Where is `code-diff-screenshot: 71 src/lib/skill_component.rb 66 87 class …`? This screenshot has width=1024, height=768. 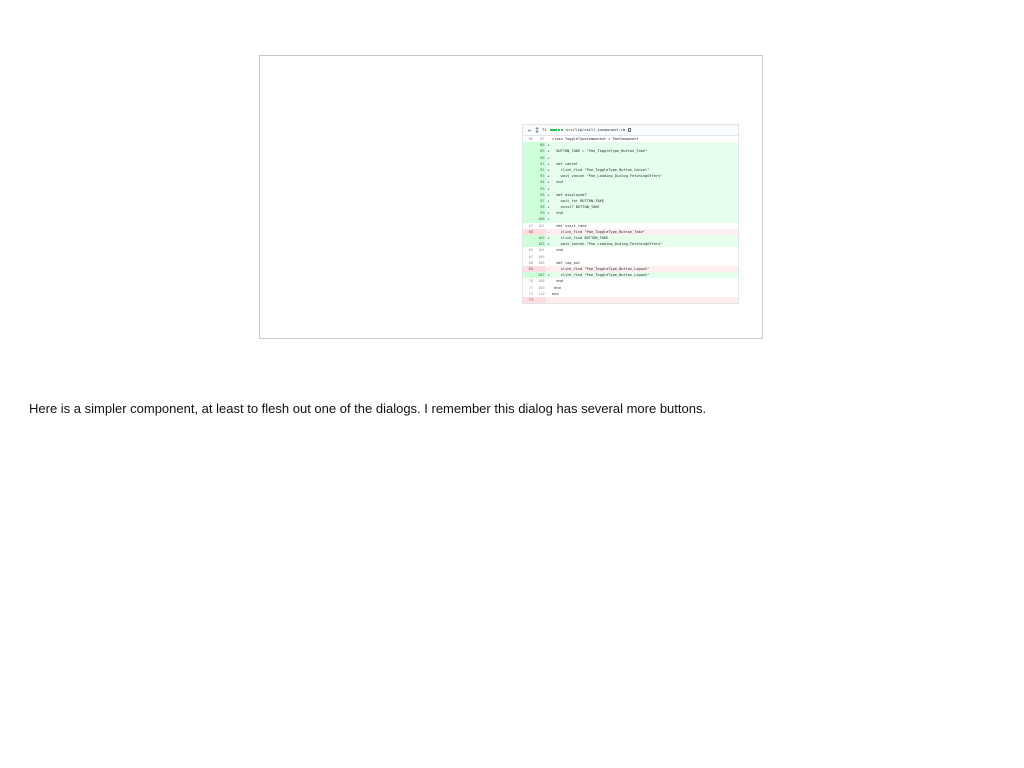
code-diff-screenshot: 71 src/lib/skill_component.rb 66 87 class … is located at coordinates (630, 214).